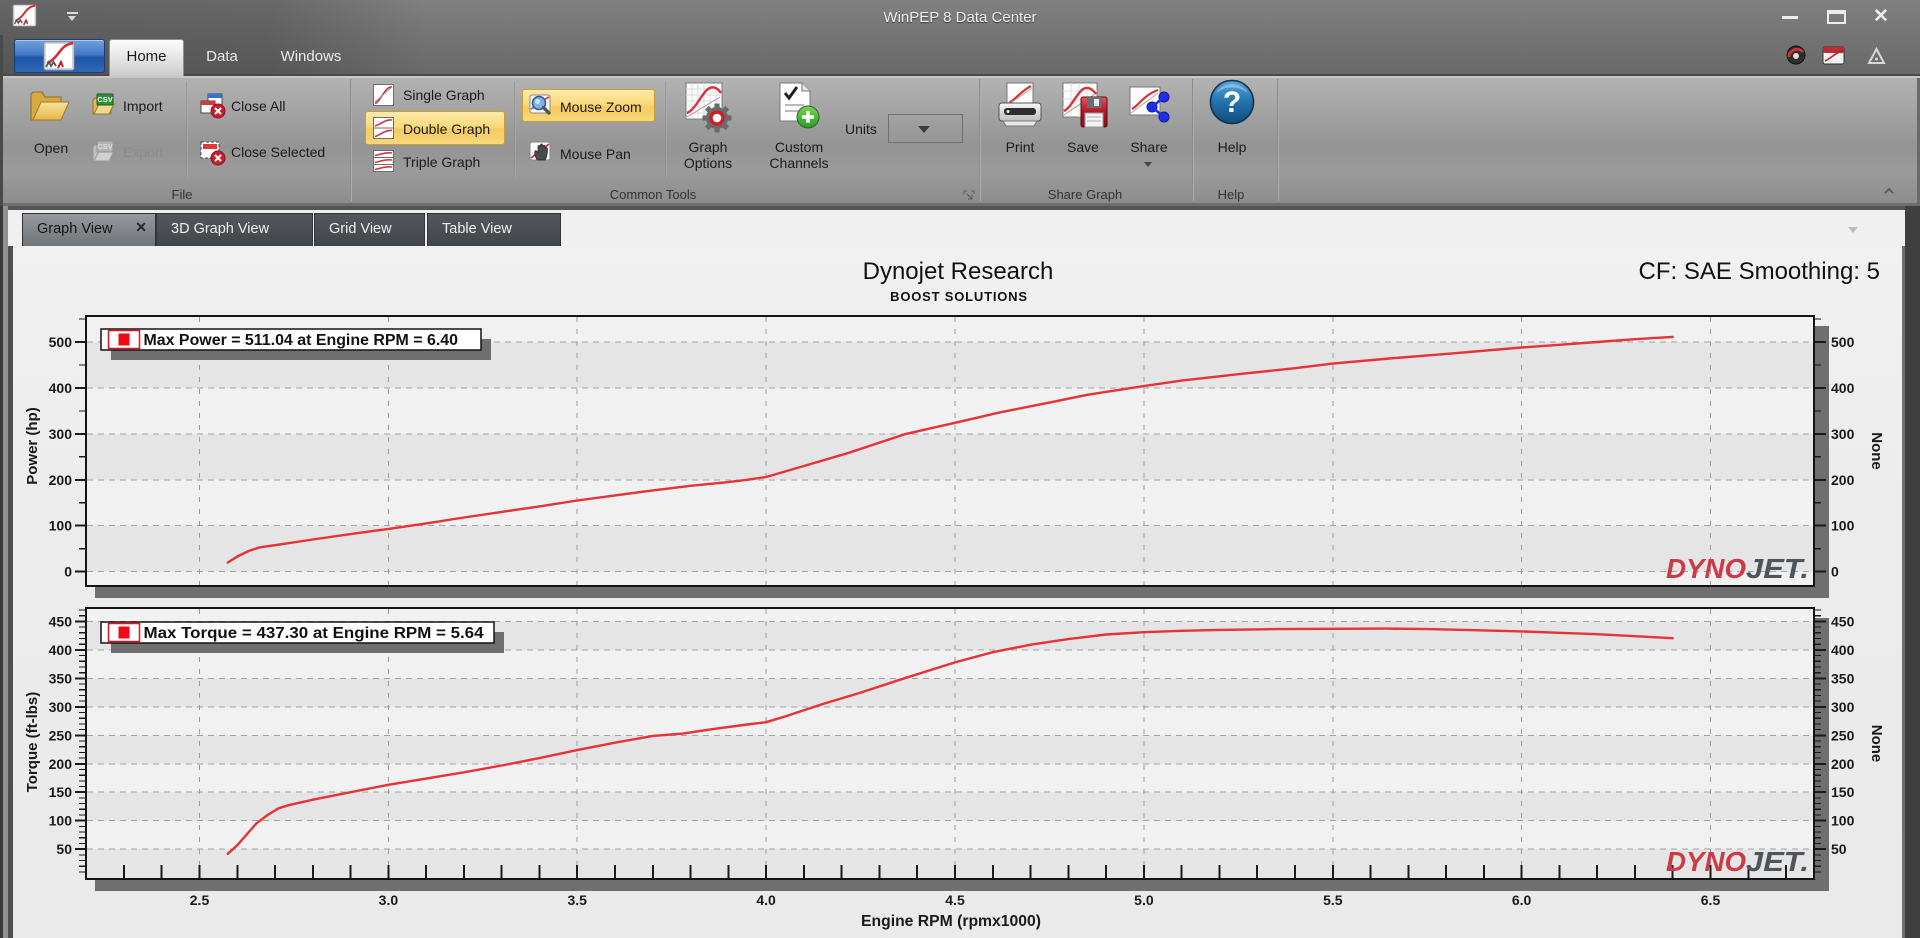 This screenshot has height=938, width=1920. Describe the element at coordinates (766, 900) in the screenshot. I see `svg-text: 4.0` at that location.